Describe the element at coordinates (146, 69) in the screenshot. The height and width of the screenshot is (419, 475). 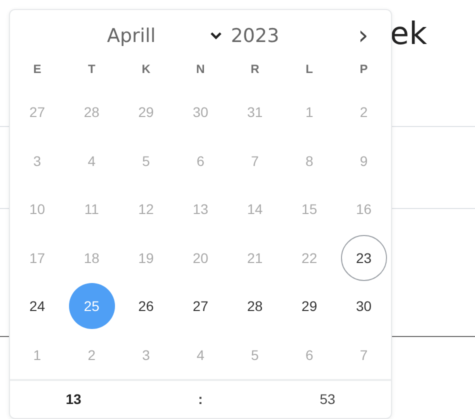
I see `weekday-label: K` at that location.